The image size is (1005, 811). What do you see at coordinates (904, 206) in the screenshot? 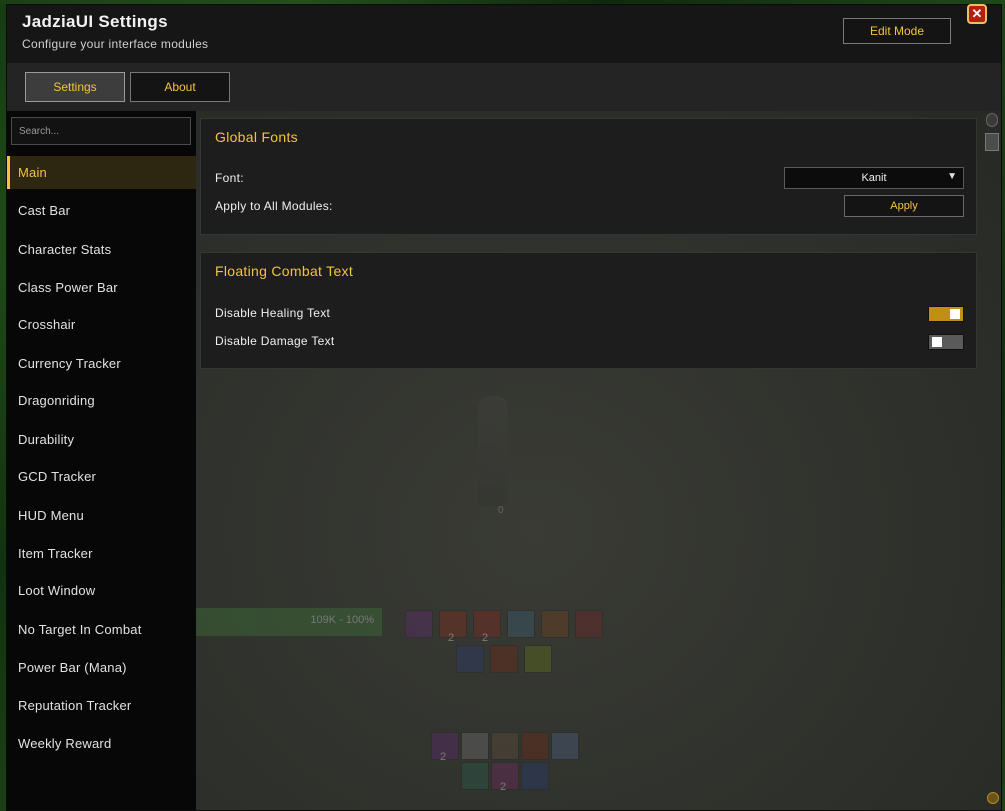
I see `apply-button: Apply` at bounding box center [904, 206].